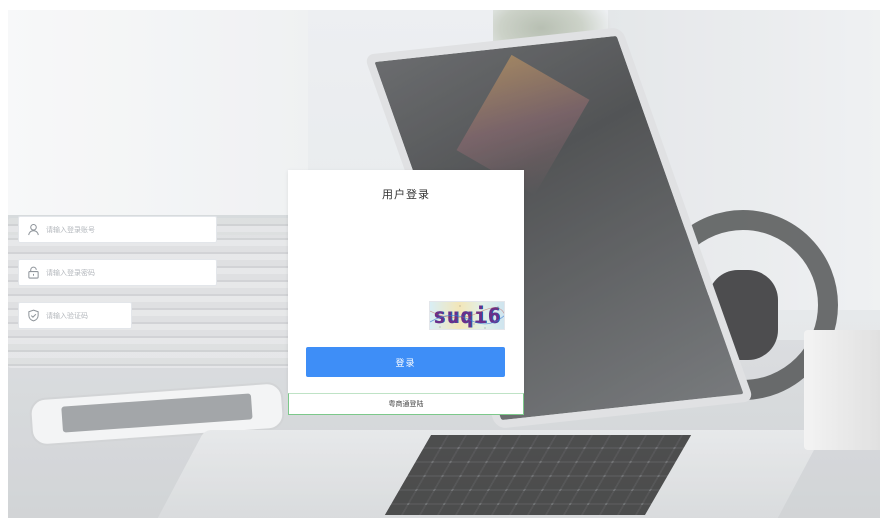 The width and height of the screenshot is (888, 518). I want to click on password-input, so click(126, 272).